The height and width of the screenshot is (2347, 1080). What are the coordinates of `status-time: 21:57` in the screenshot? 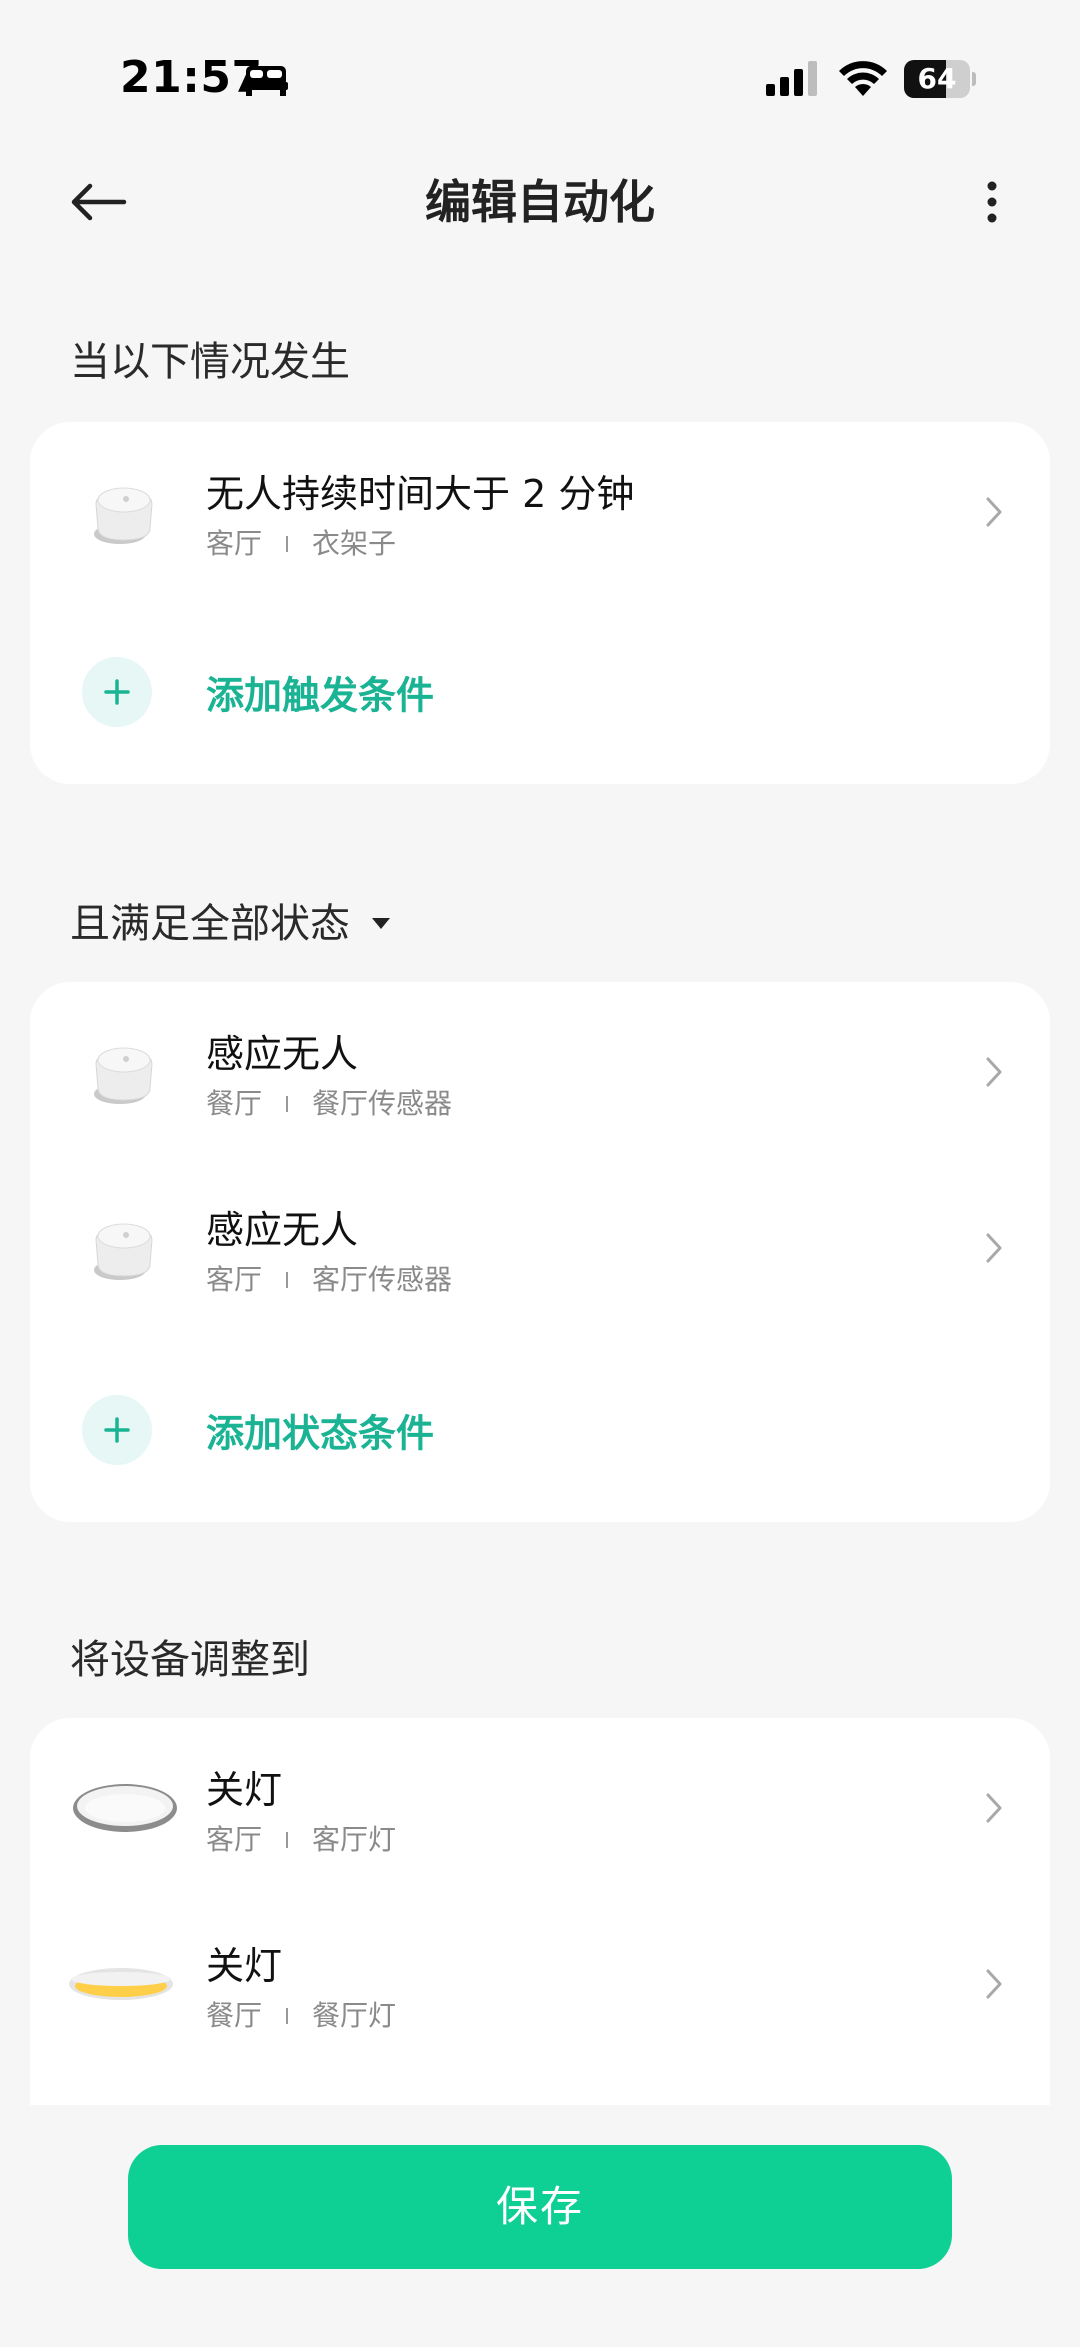 It's located at (191, 77).